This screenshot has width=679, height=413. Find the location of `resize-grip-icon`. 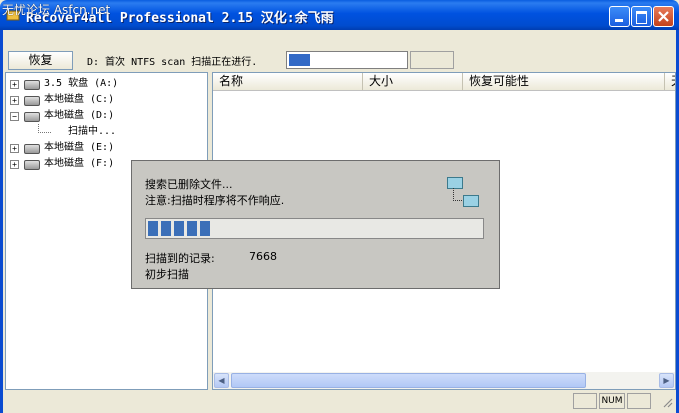

resize-grip-icon is located at coordinates (664, 401).